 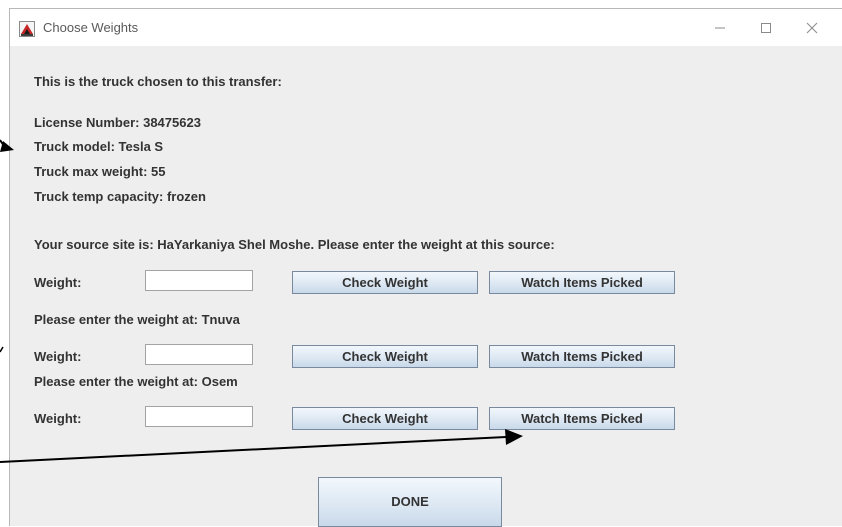 I want to click on arrow-line-middle, so click(x=2, y=349).